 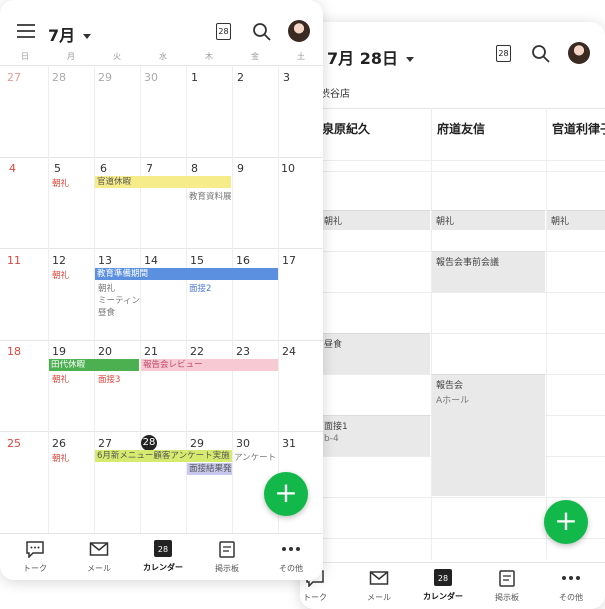 What do you see at coordinates (243, 351) in the screenshot?
I see `day-cell-number: 23` at bounding box center [243, 351].